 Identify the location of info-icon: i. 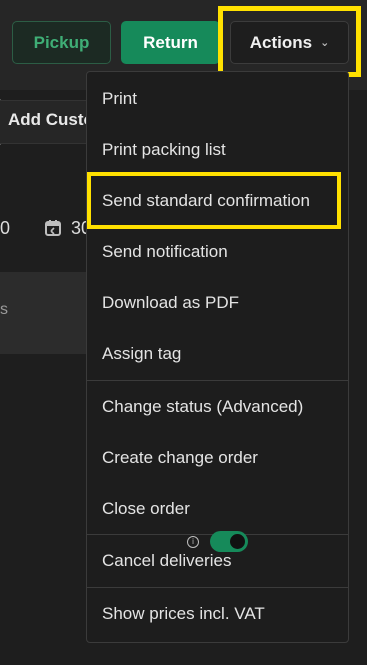
(193, 542).